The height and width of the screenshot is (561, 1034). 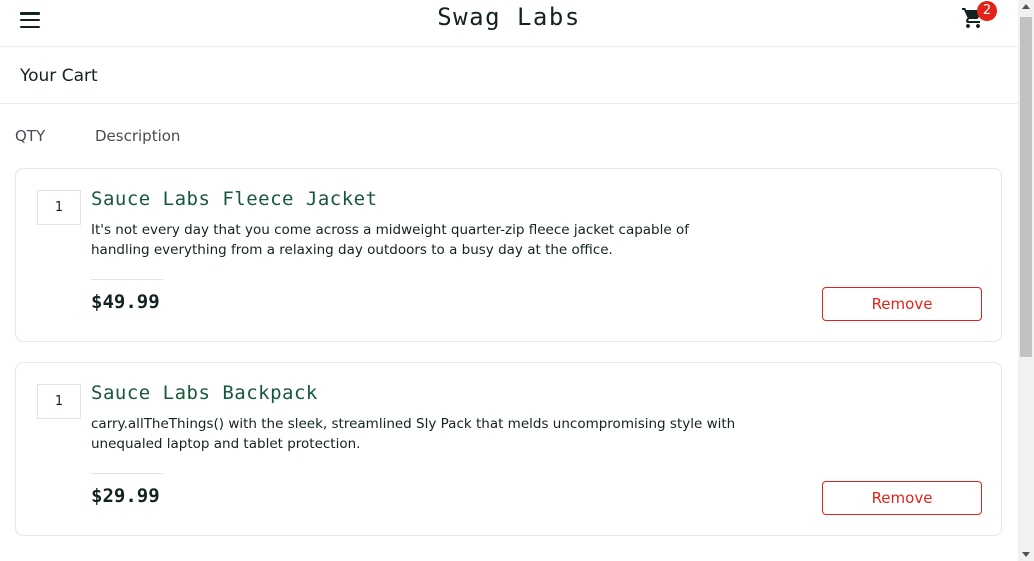 I want to click on item-name-link: Sauce Labs Fleece Jacket, so click(x=234, y=199).